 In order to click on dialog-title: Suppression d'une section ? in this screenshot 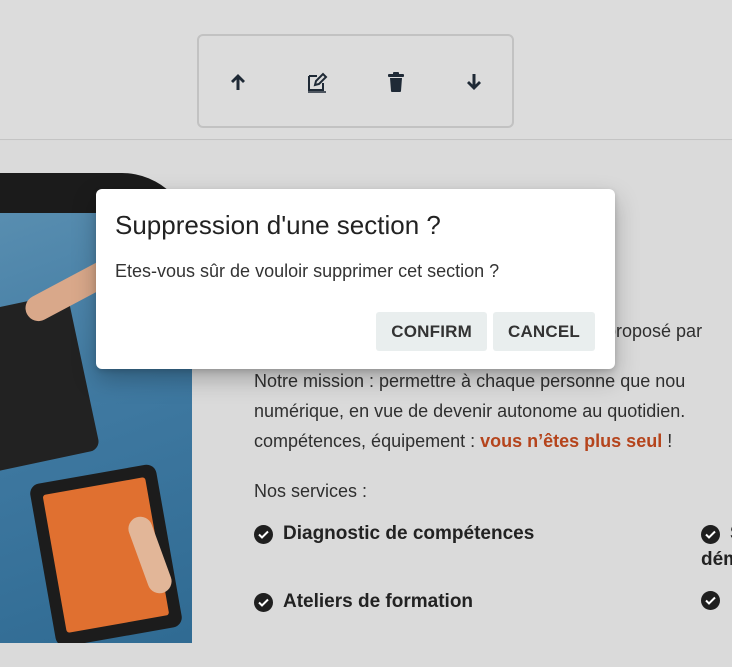, I will do `click(278, 225)`.